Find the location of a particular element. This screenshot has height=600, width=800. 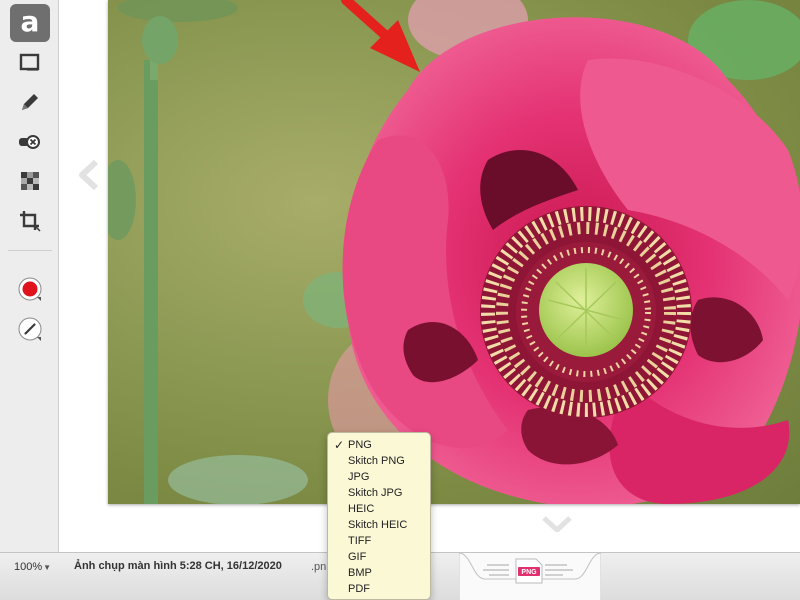

format-option-gif: GIF is located at coordinates (379, 557).